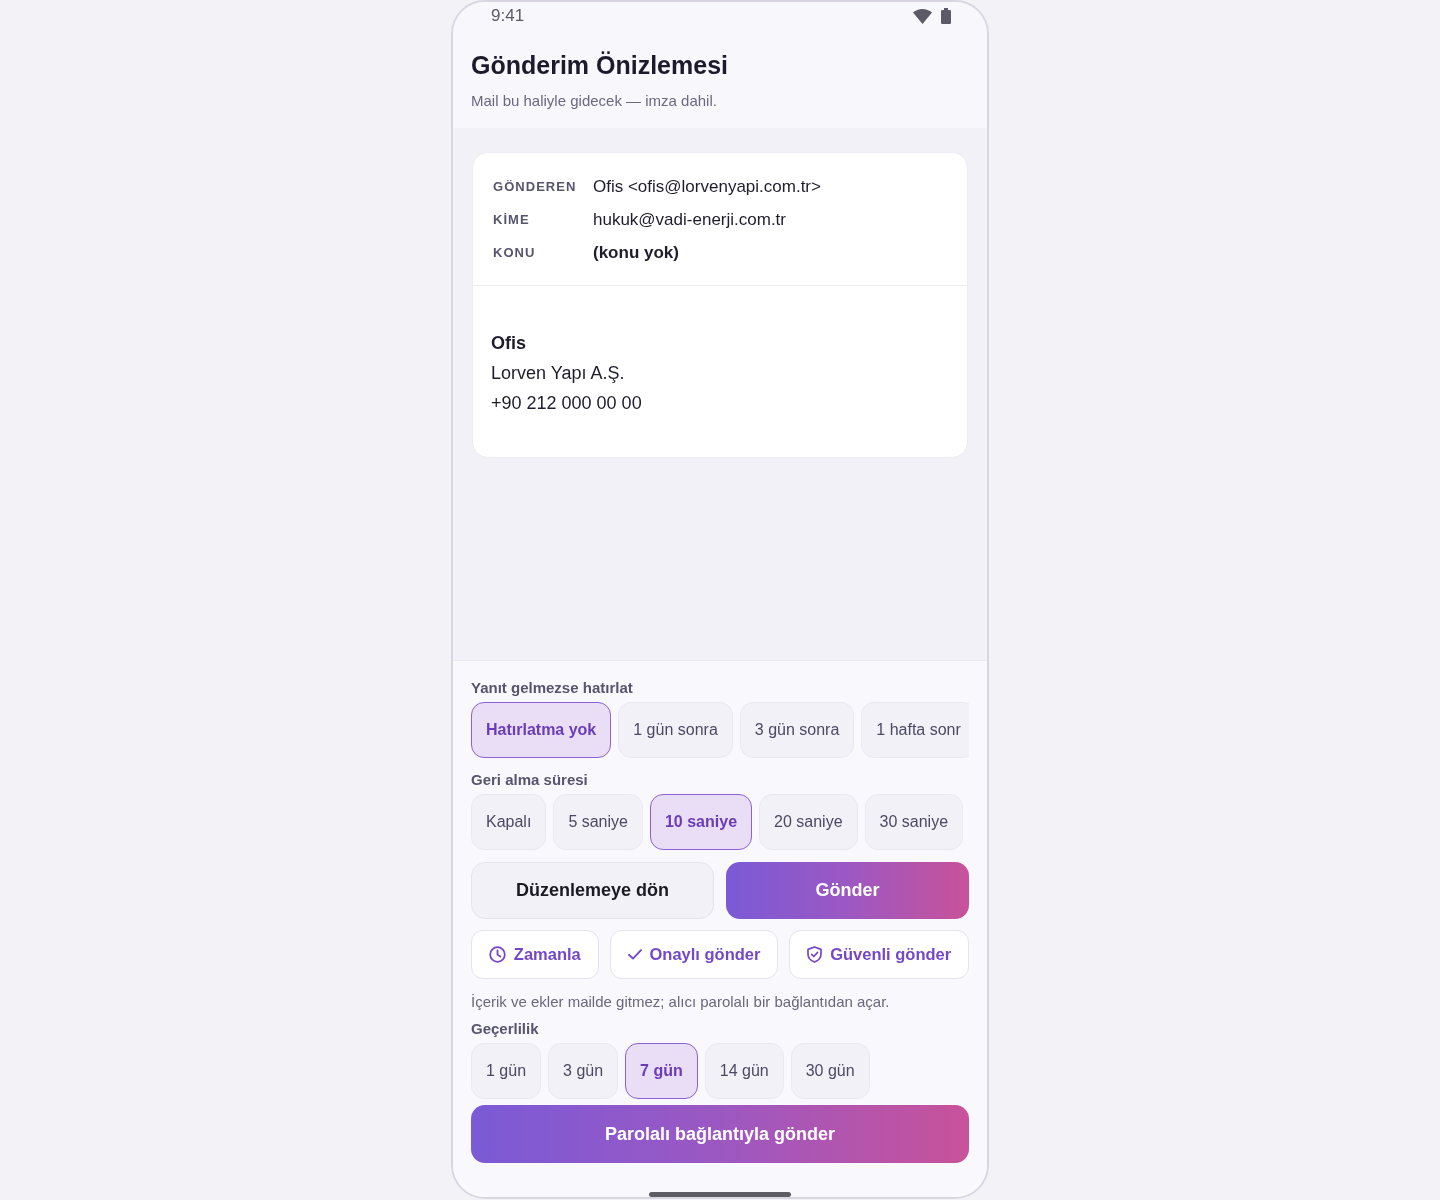 This screenshot has height=1200, width=1440. What do you see at coordinates (922, 16) in the screenshot?
I see `wifi-icon` at bounding box center [922, 16].